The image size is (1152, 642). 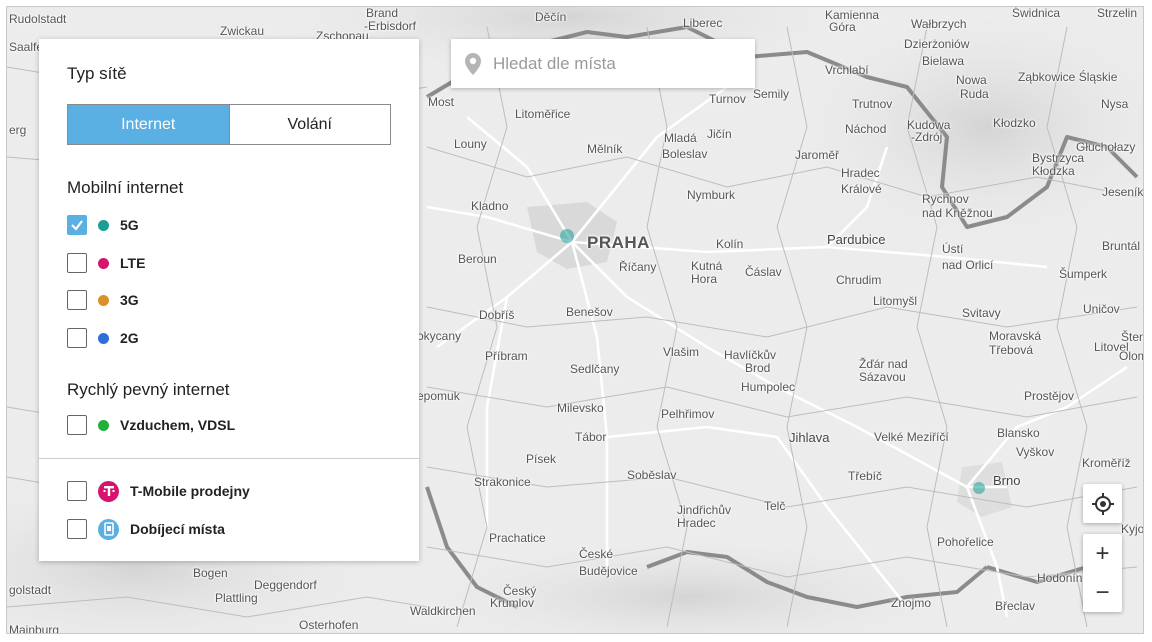 I want to click on map-place-label: Svitavy, so click(x=981, y=313).